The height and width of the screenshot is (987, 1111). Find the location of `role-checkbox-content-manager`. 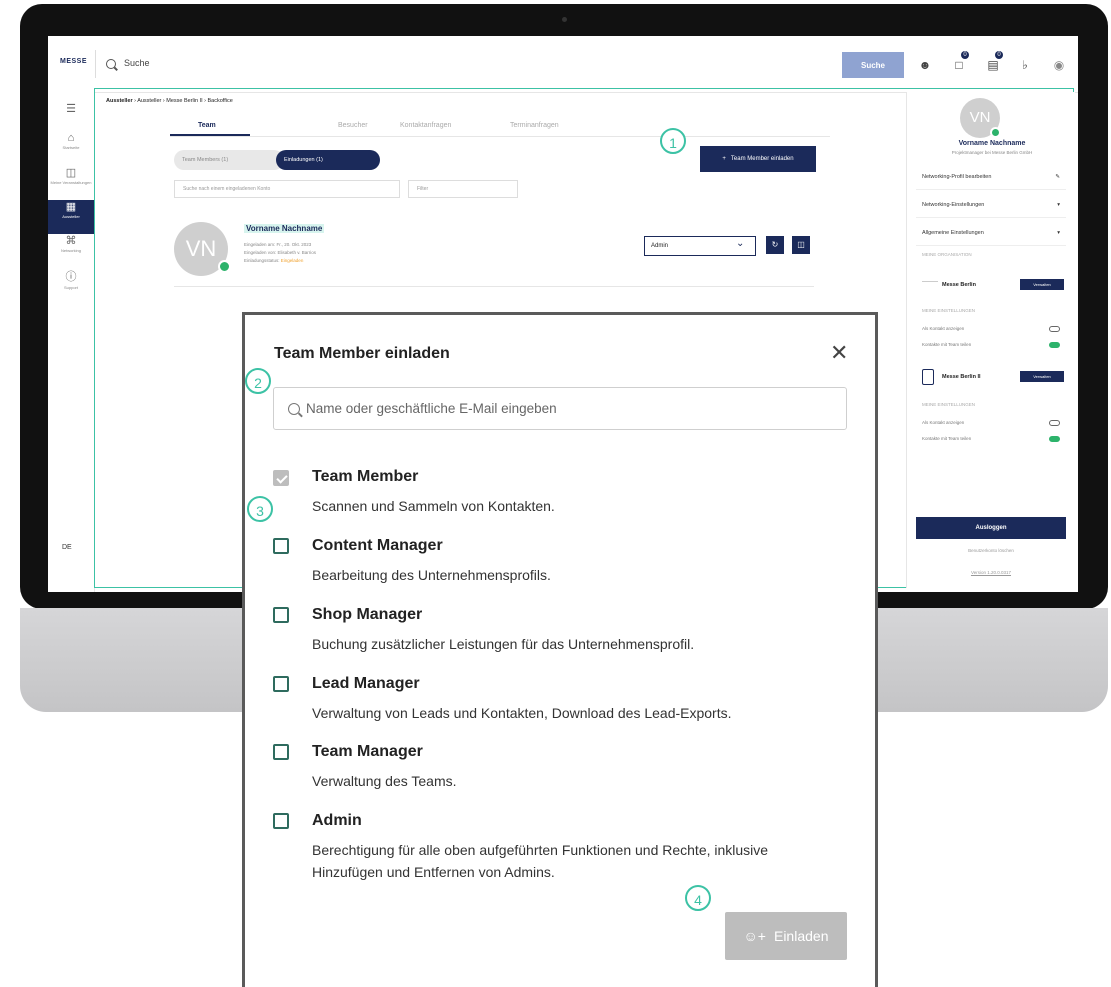

role-checkbox-content-manager is located at coordinates (281, 546).